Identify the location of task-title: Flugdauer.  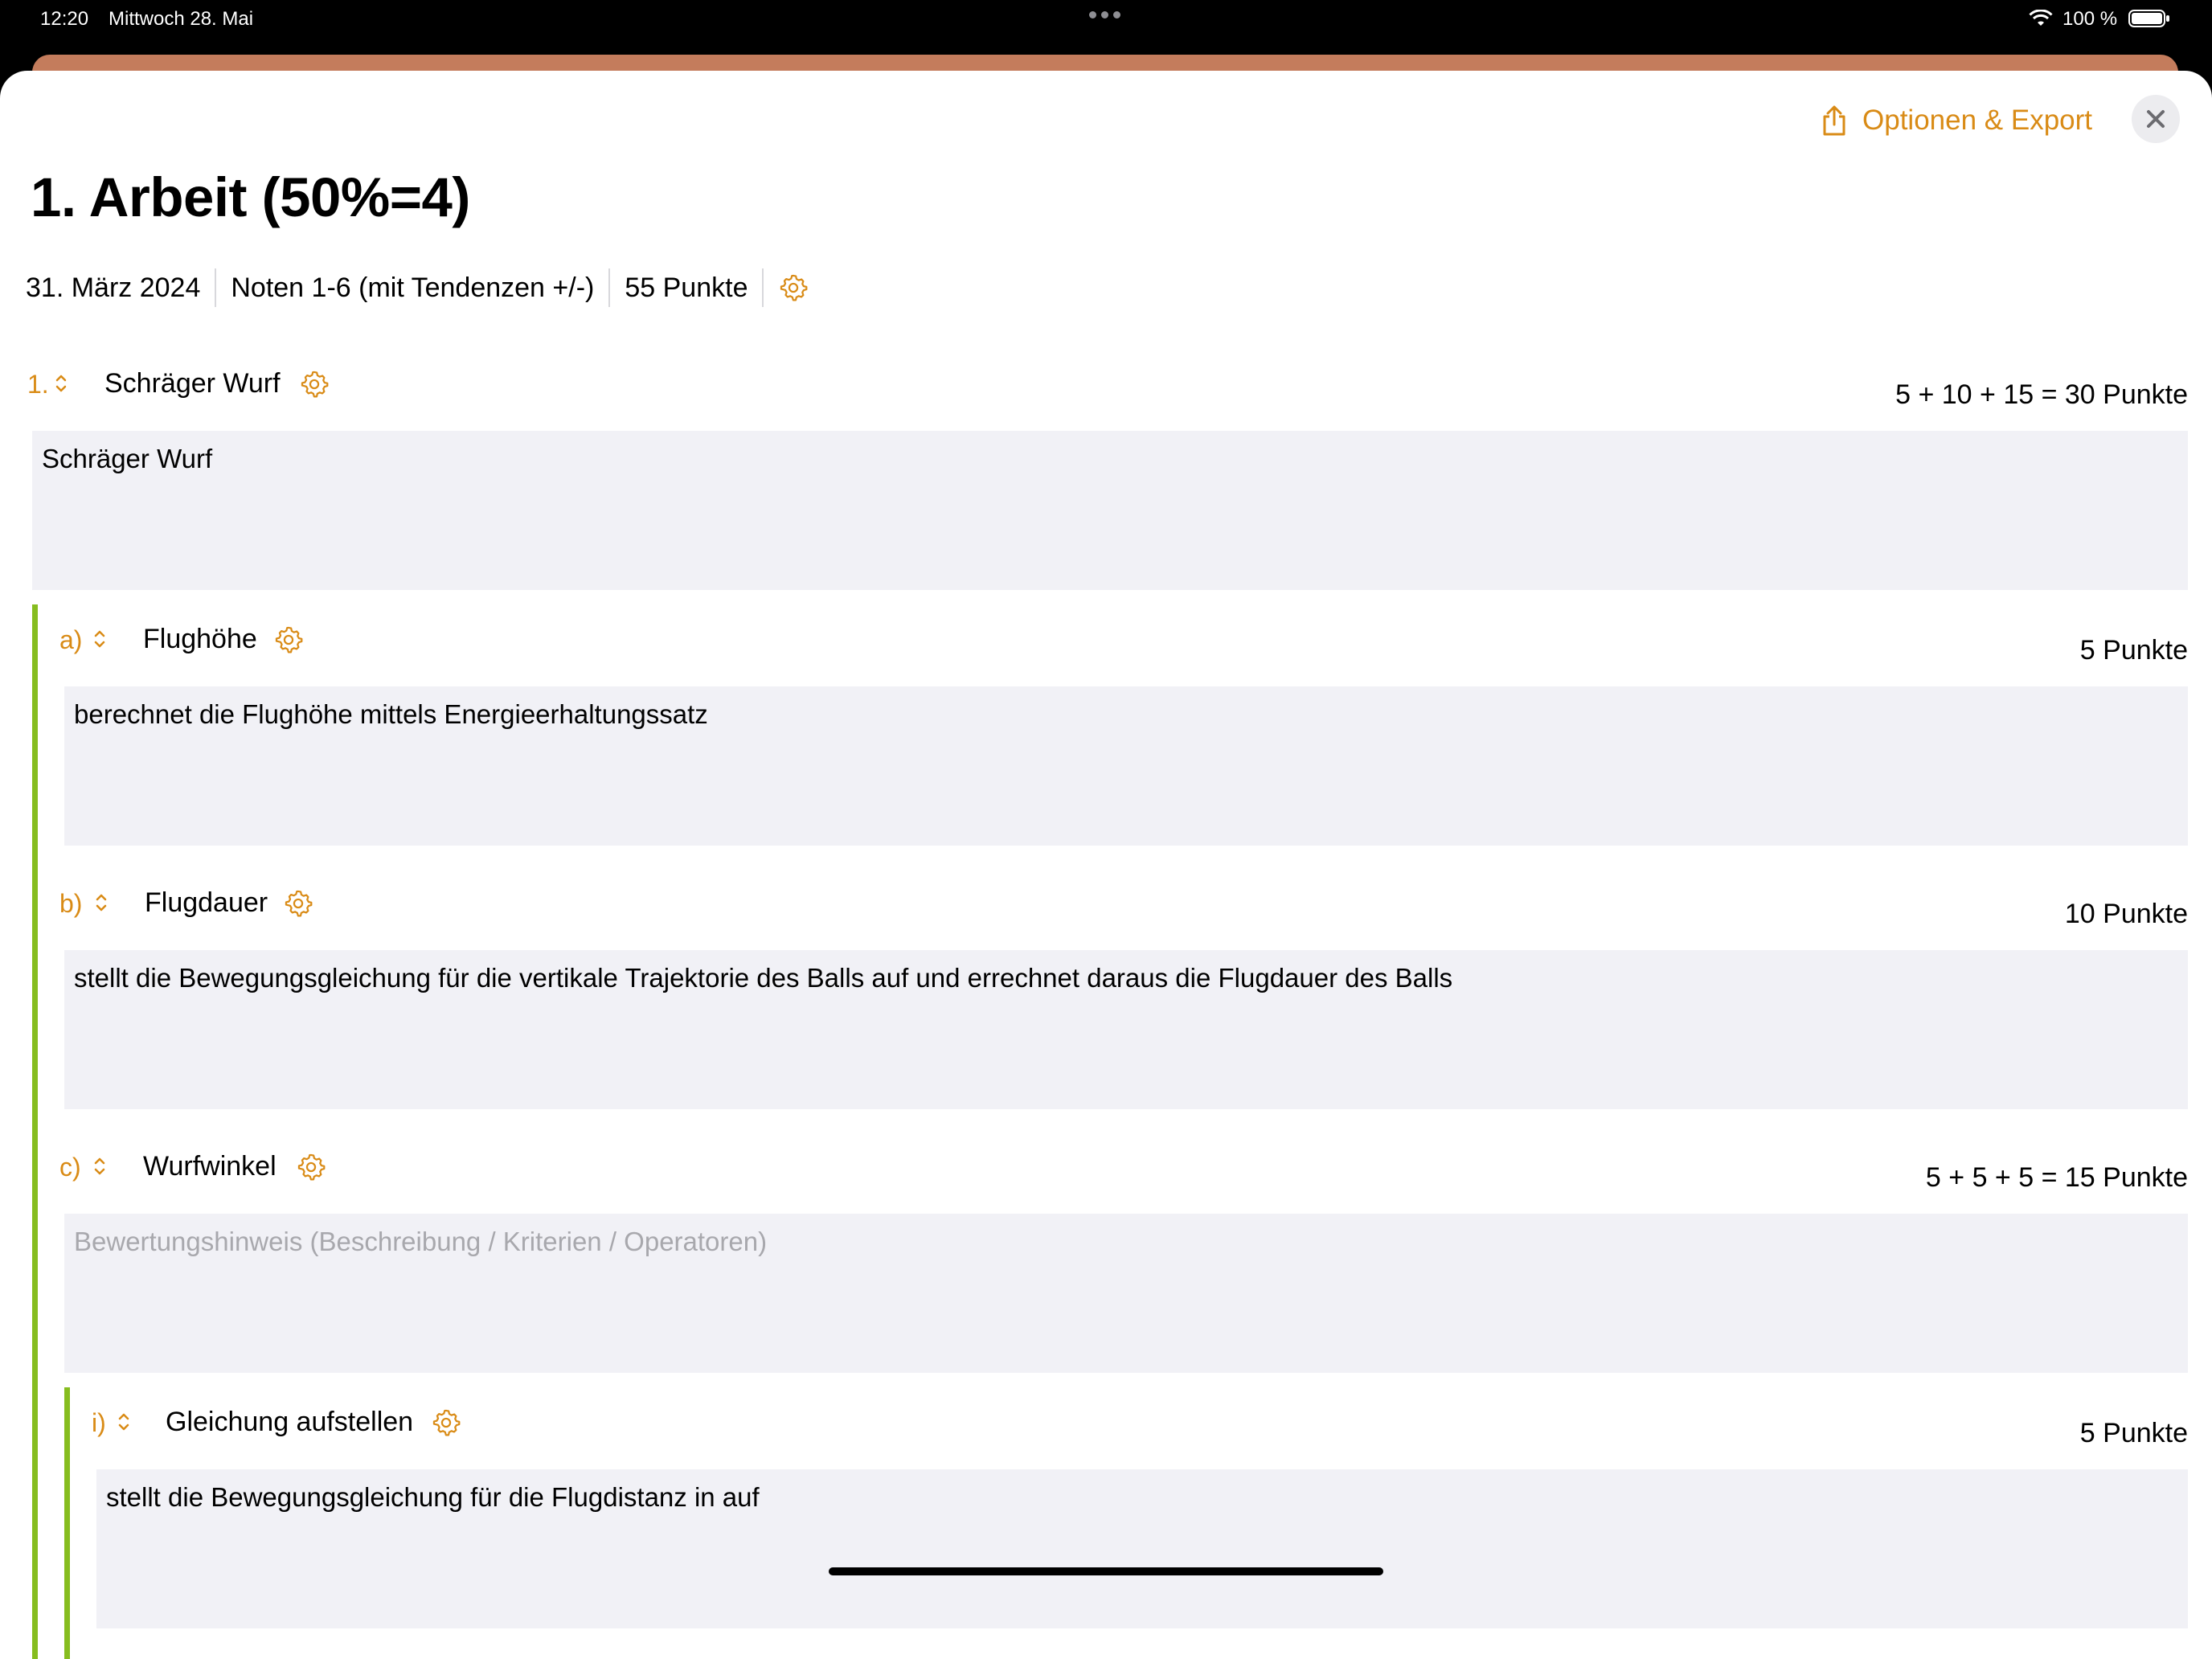
(206, 903).